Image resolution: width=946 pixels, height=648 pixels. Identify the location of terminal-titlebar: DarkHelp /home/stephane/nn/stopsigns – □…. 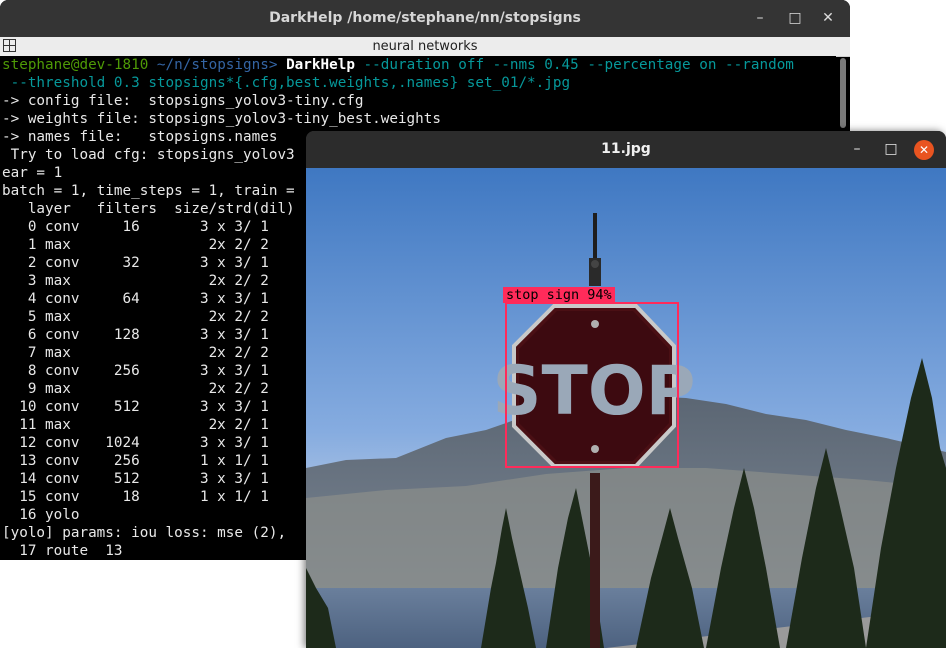
(425, 18).